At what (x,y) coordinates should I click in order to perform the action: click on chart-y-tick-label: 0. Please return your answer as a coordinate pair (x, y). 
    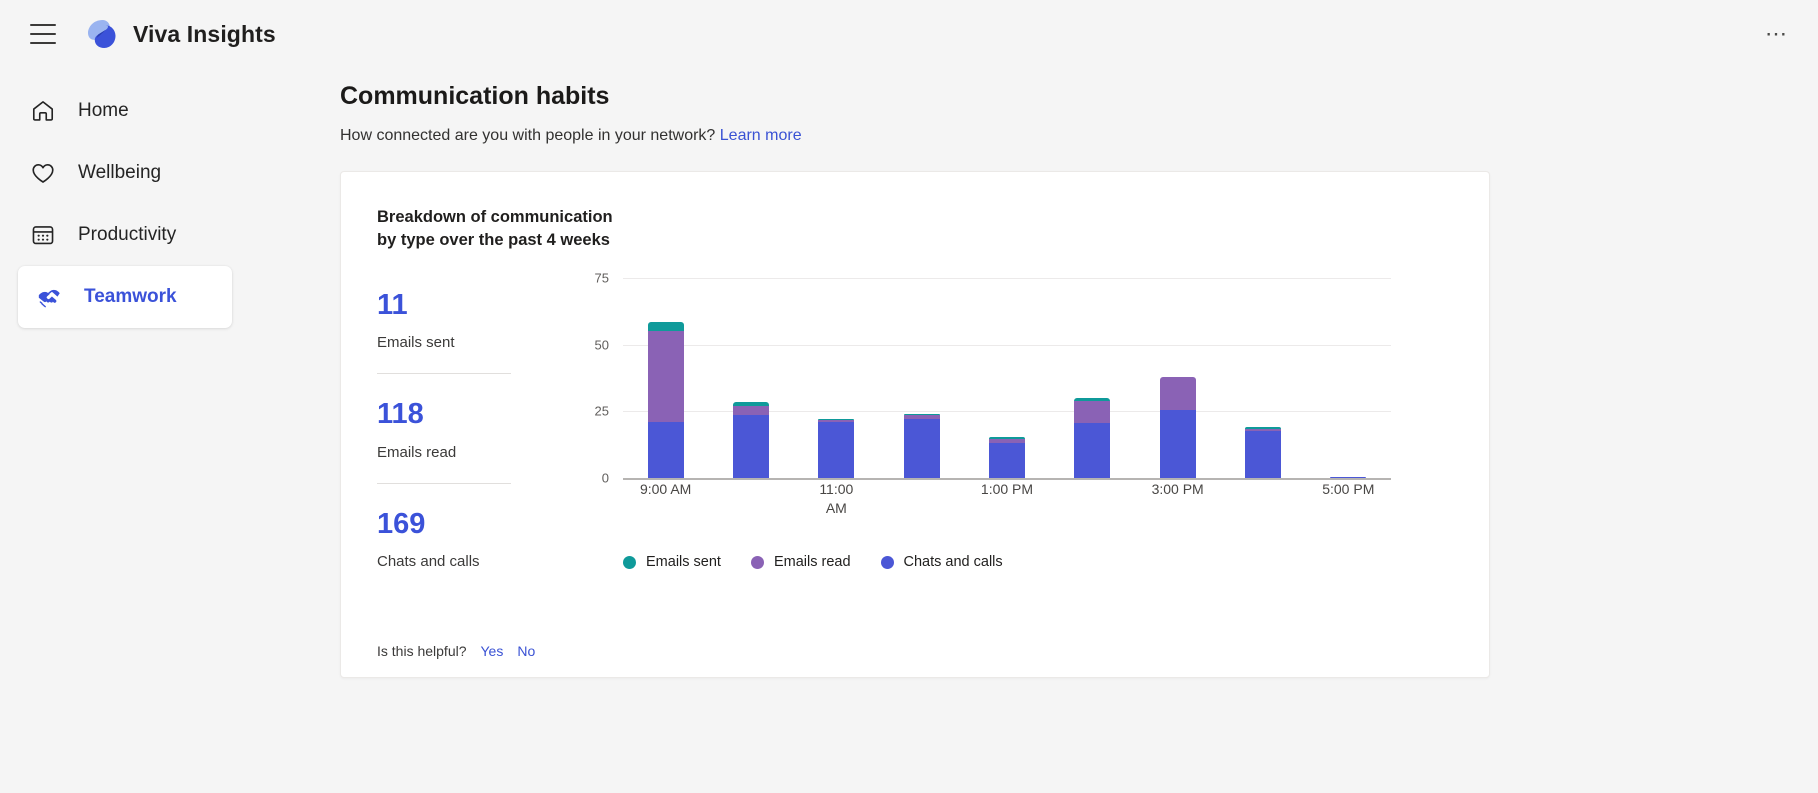
    Looking at the image, I should click on (605, 478).